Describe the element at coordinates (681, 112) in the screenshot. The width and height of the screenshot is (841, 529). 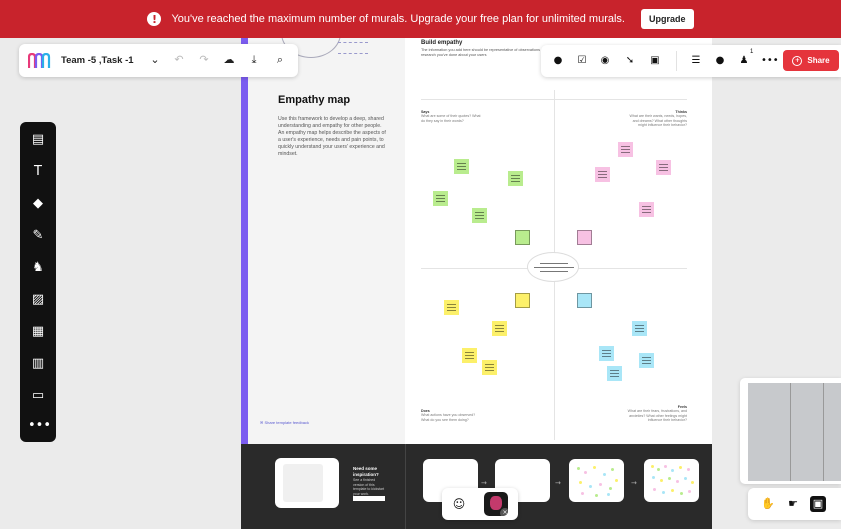
I see `quadrant-title: Thinks` at that location.